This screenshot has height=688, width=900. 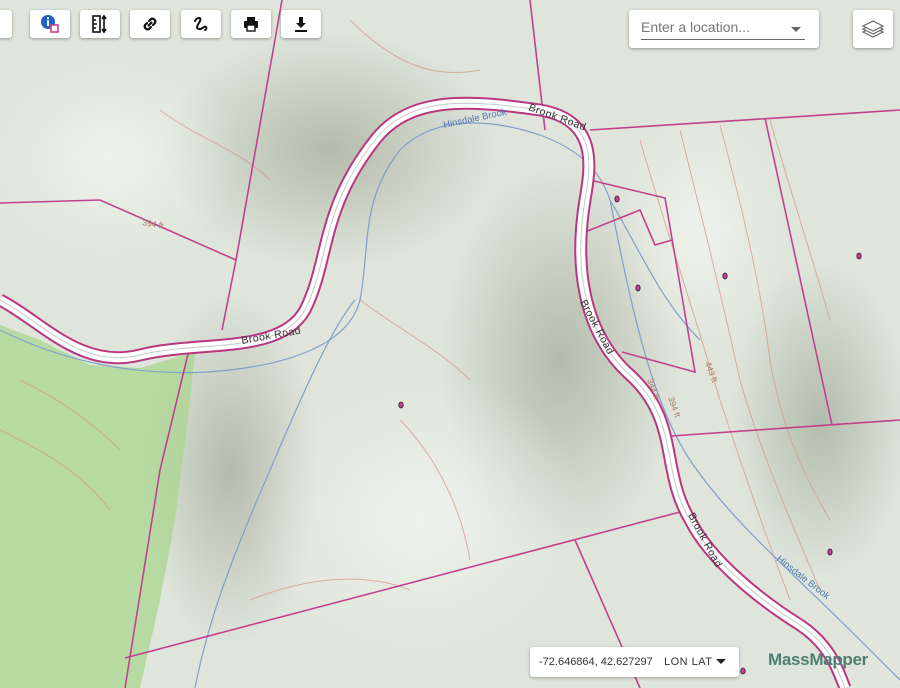 I want to click on freehand-icon, so click(x=201, y=24).